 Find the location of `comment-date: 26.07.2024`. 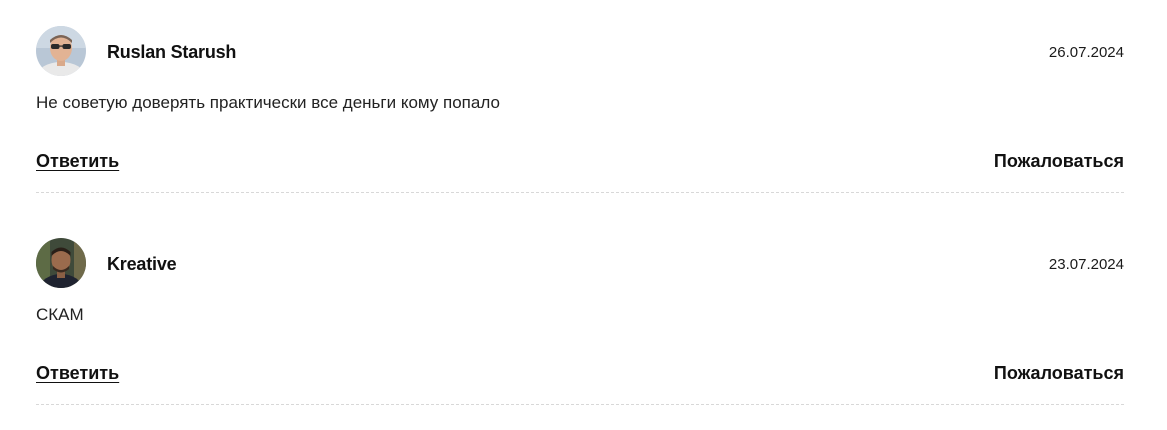

comment-date: 26.07.2024 is located at coordinates (1086, 52).